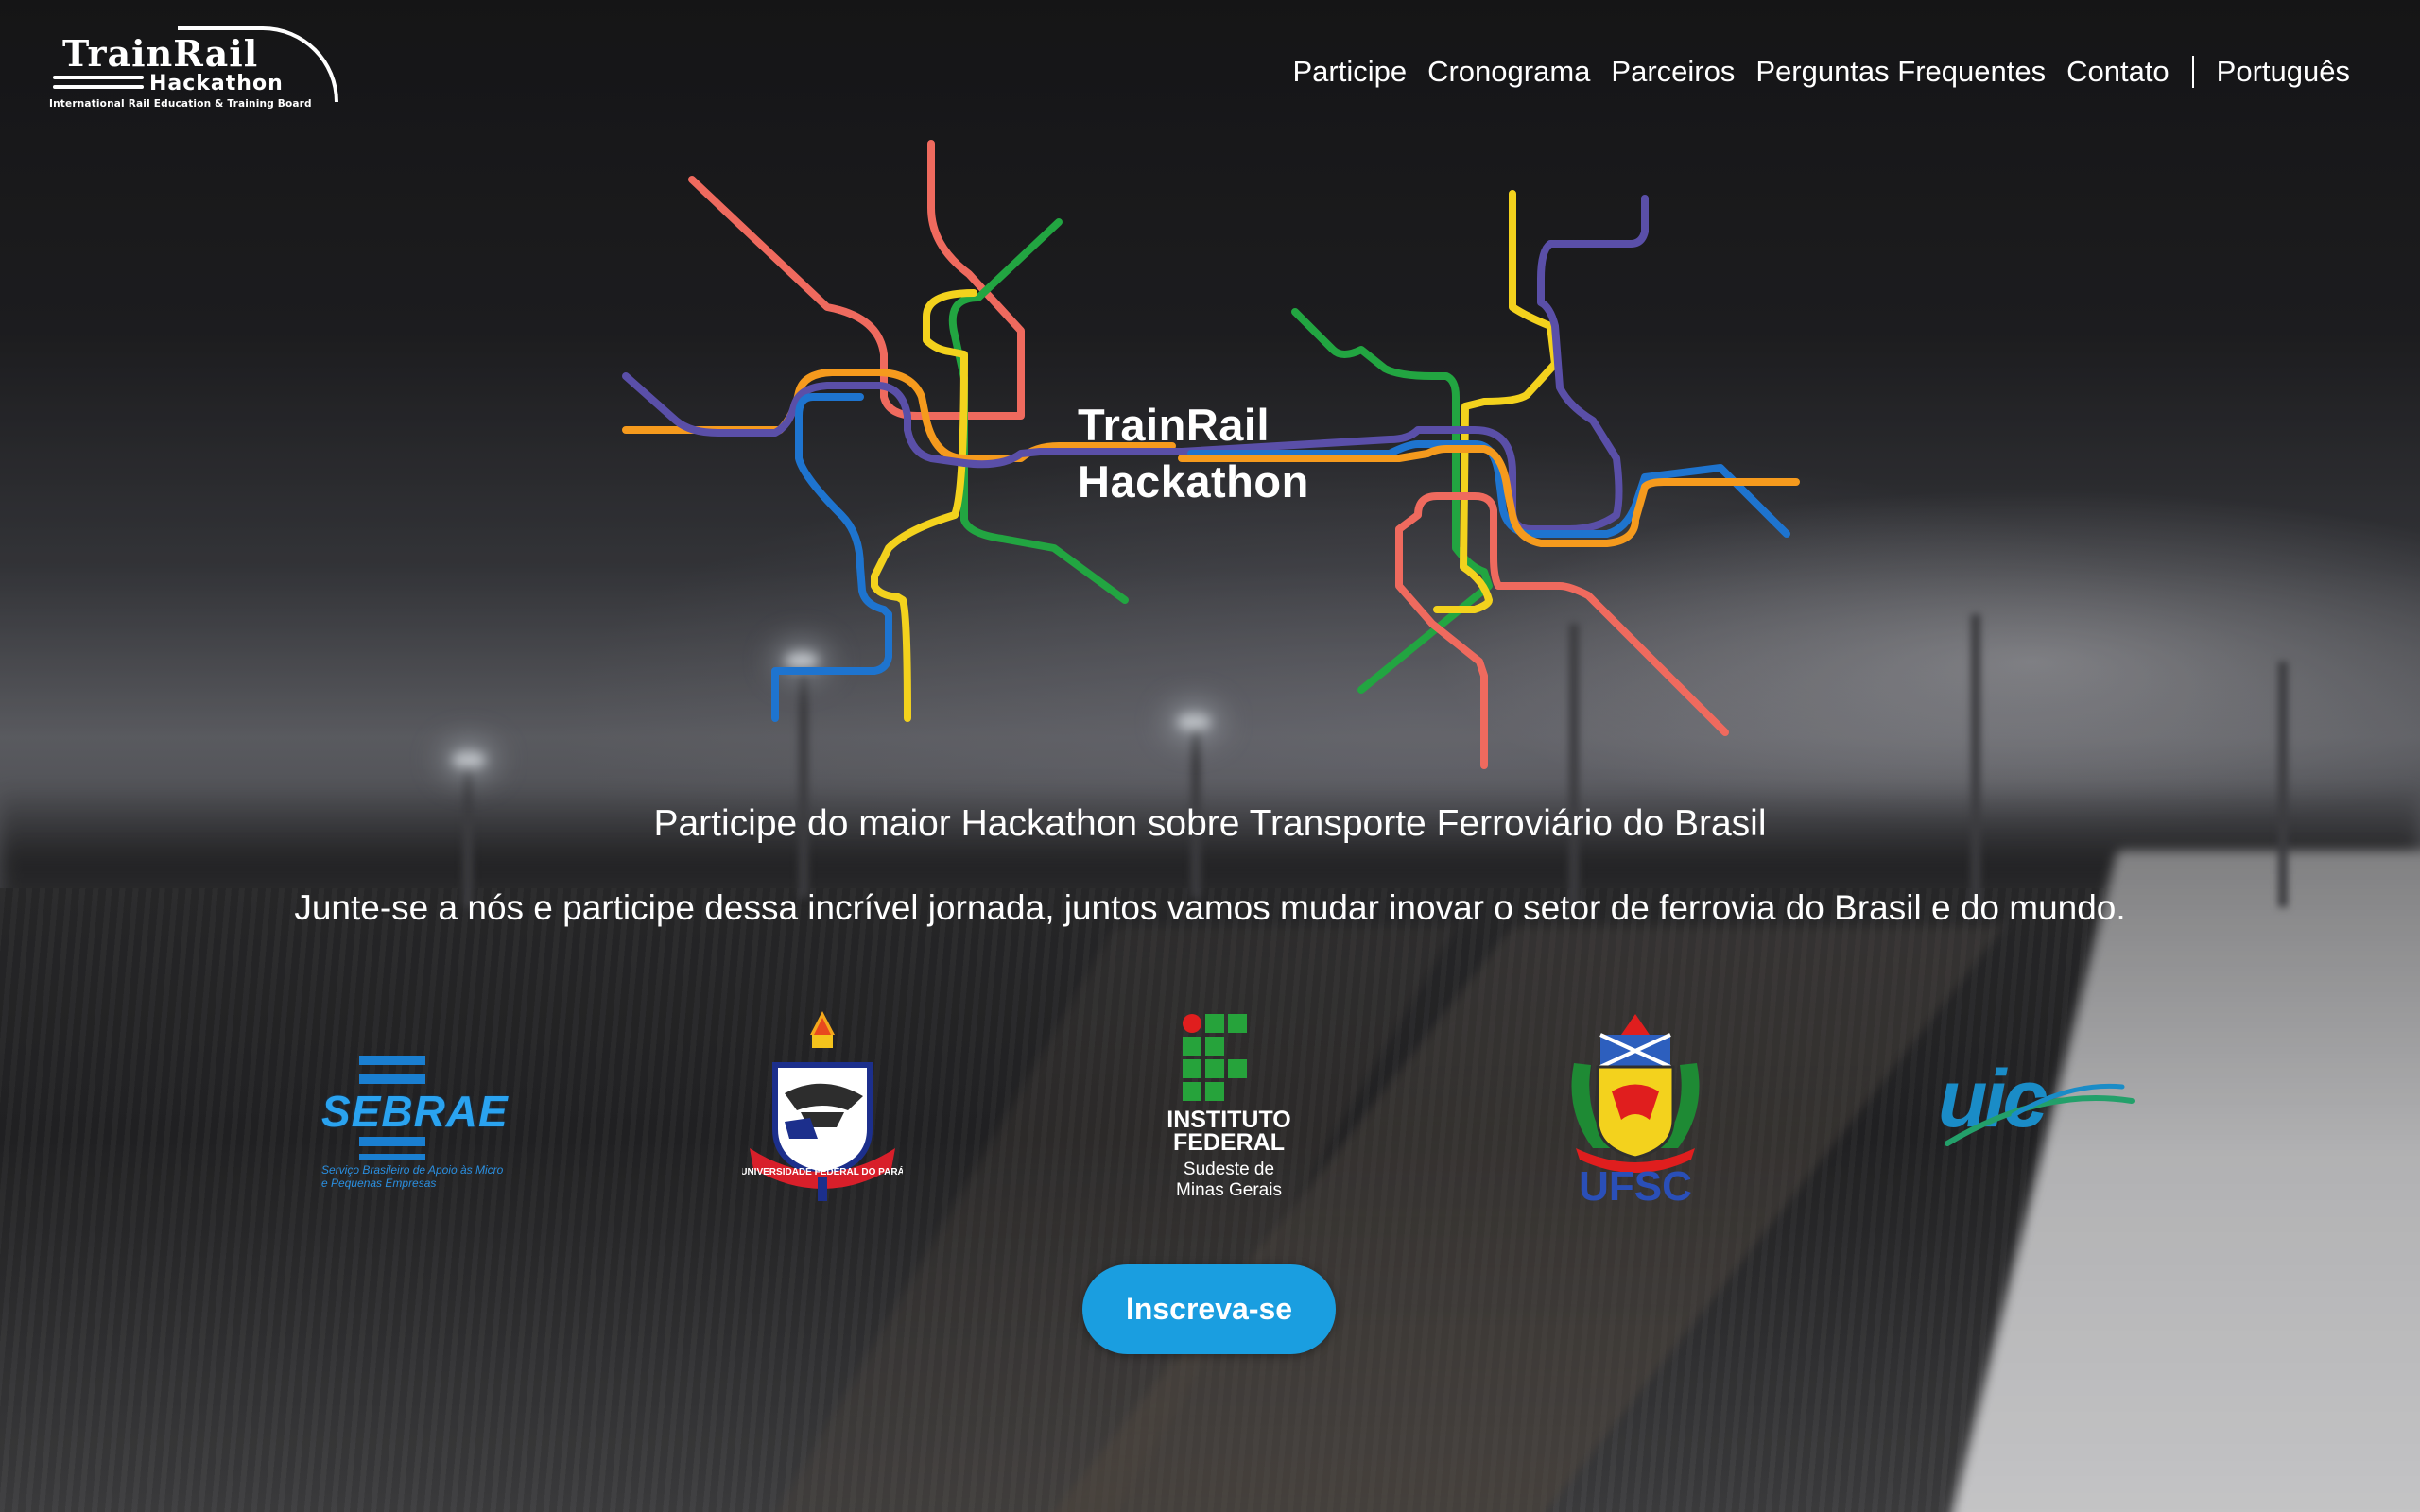 The width and height of the screenshot is (2420, 1512). Describe the element at coordinates (1229, 1169) in the screenshot. I see `if-campus-line1: Sudeste de` at that location.